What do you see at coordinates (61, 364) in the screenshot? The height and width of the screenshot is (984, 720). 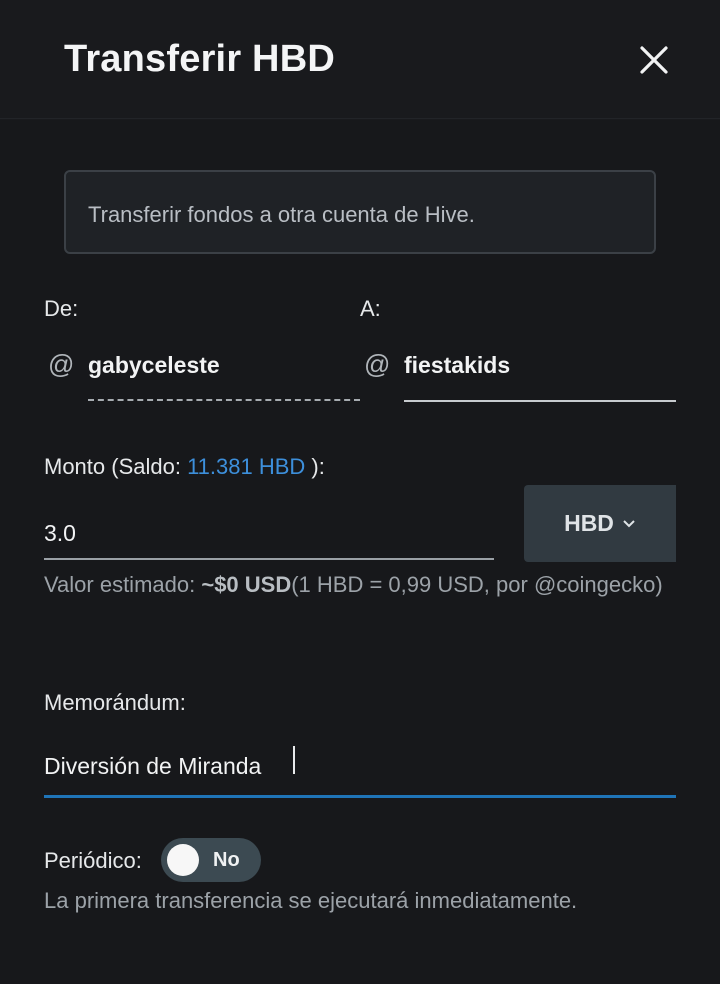 I see `from-at-icon: @` at bounding box center [61, 364].